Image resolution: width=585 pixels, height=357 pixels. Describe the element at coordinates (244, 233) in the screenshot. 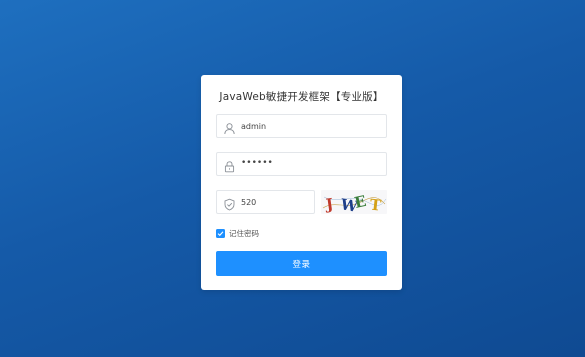

I see `remember-label: 记住密码` at that location.